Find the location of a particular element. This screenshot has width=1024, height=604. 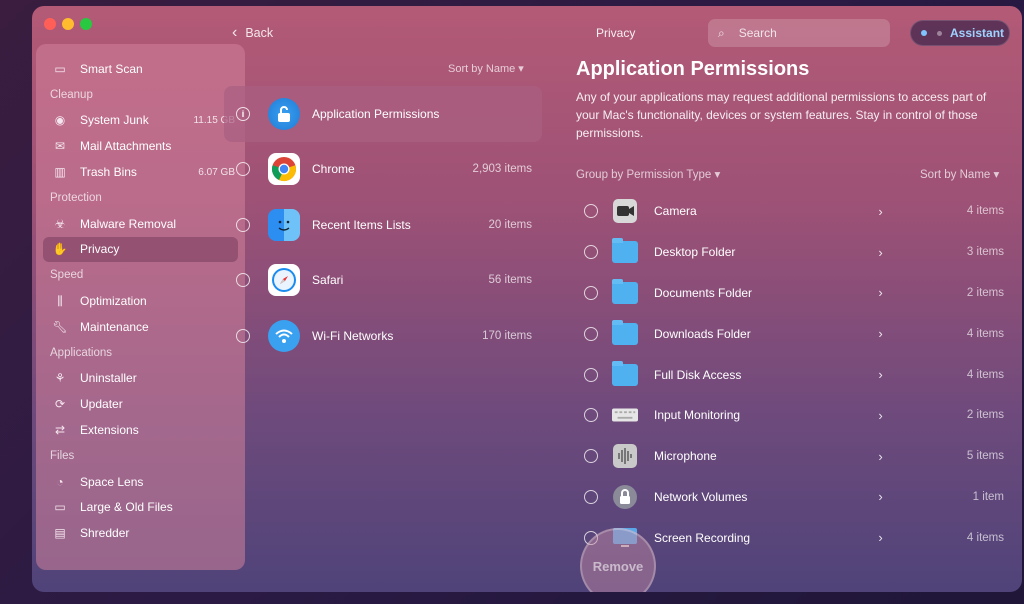

section-title: Application Permissions is located at coordinates (693, 69).